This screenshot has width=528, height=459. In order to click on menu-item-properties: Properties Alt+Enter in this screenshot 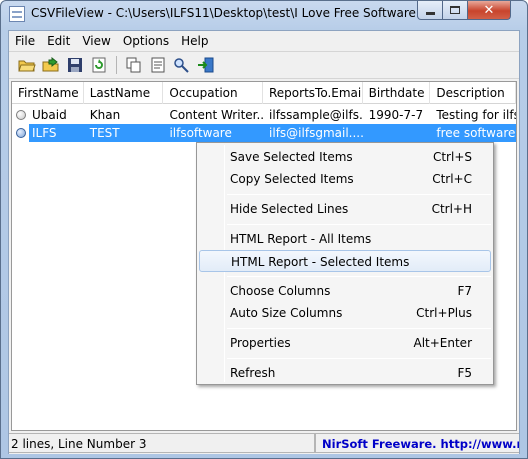, I will do `click(345, 343)`.